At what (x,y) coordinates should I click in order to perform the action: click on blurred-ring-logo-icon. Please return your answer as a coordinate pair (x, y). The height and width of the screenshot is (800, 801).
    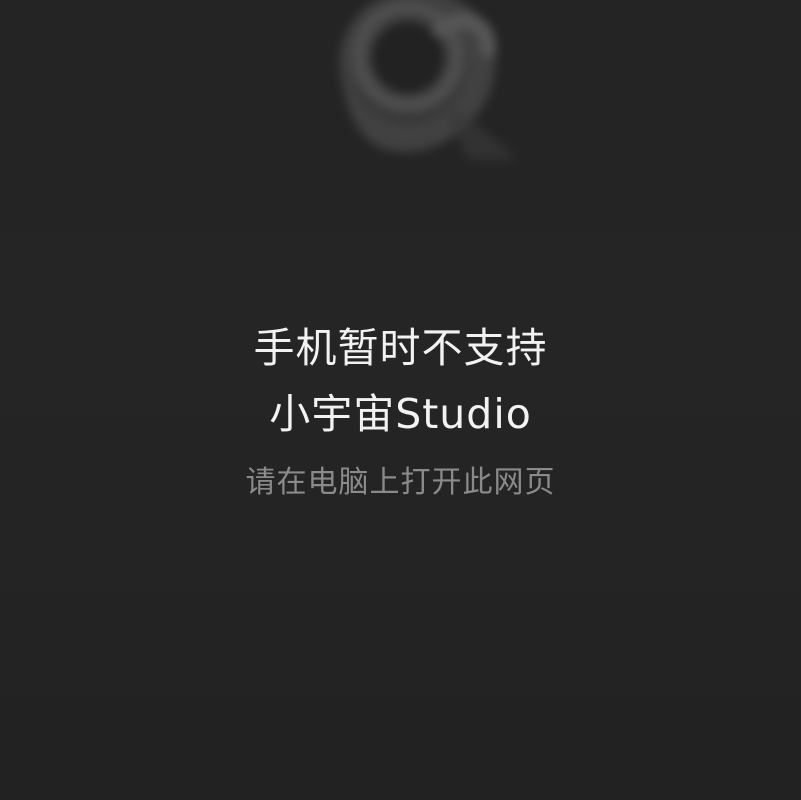
    Looking at the image, I should click on (410, 85).